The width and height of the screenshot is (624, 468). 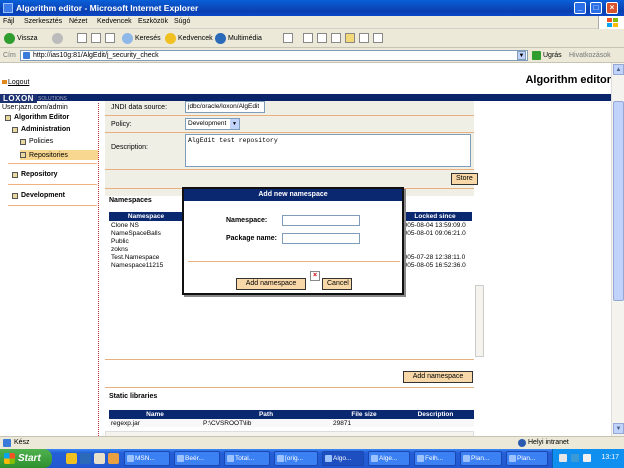 I want to click on namespace-input, so click(x=321, y=220).